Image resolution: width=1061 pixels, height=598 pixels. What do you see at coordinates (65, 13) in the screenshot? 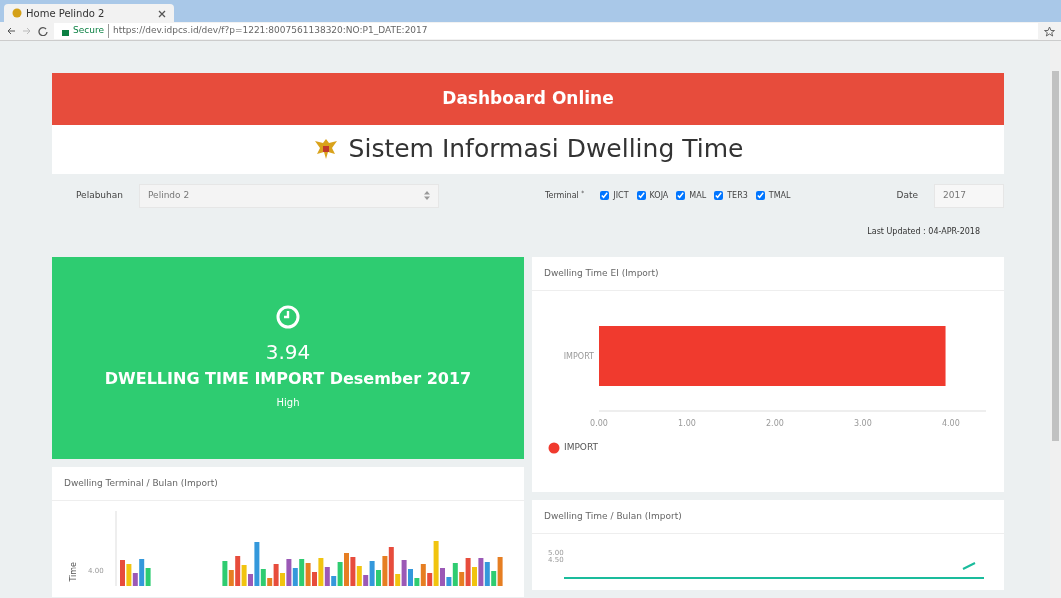
I see `tab-title: Home Pelindo 2` at bounding box center [65, 13].